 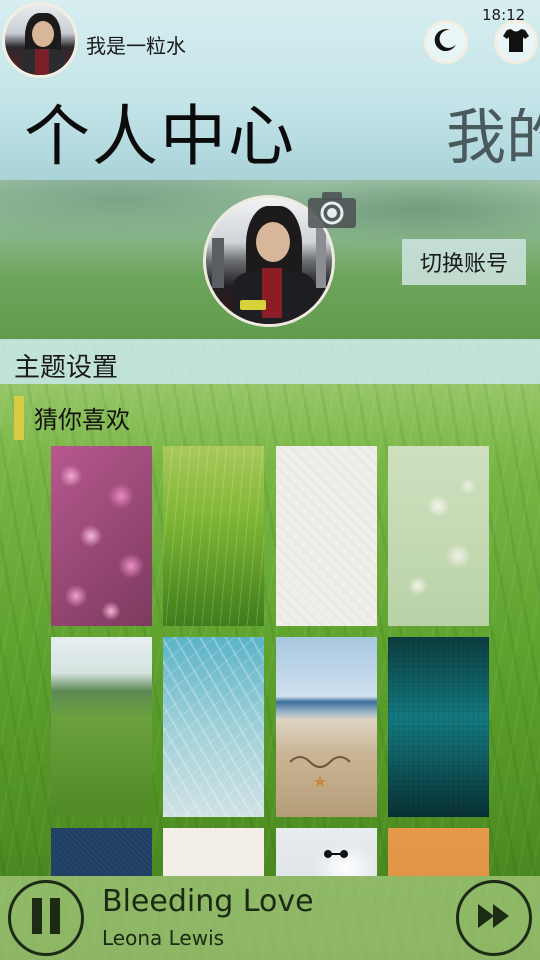 I want to click on song-title: Bleeding Love, so click(x=208, y=901).